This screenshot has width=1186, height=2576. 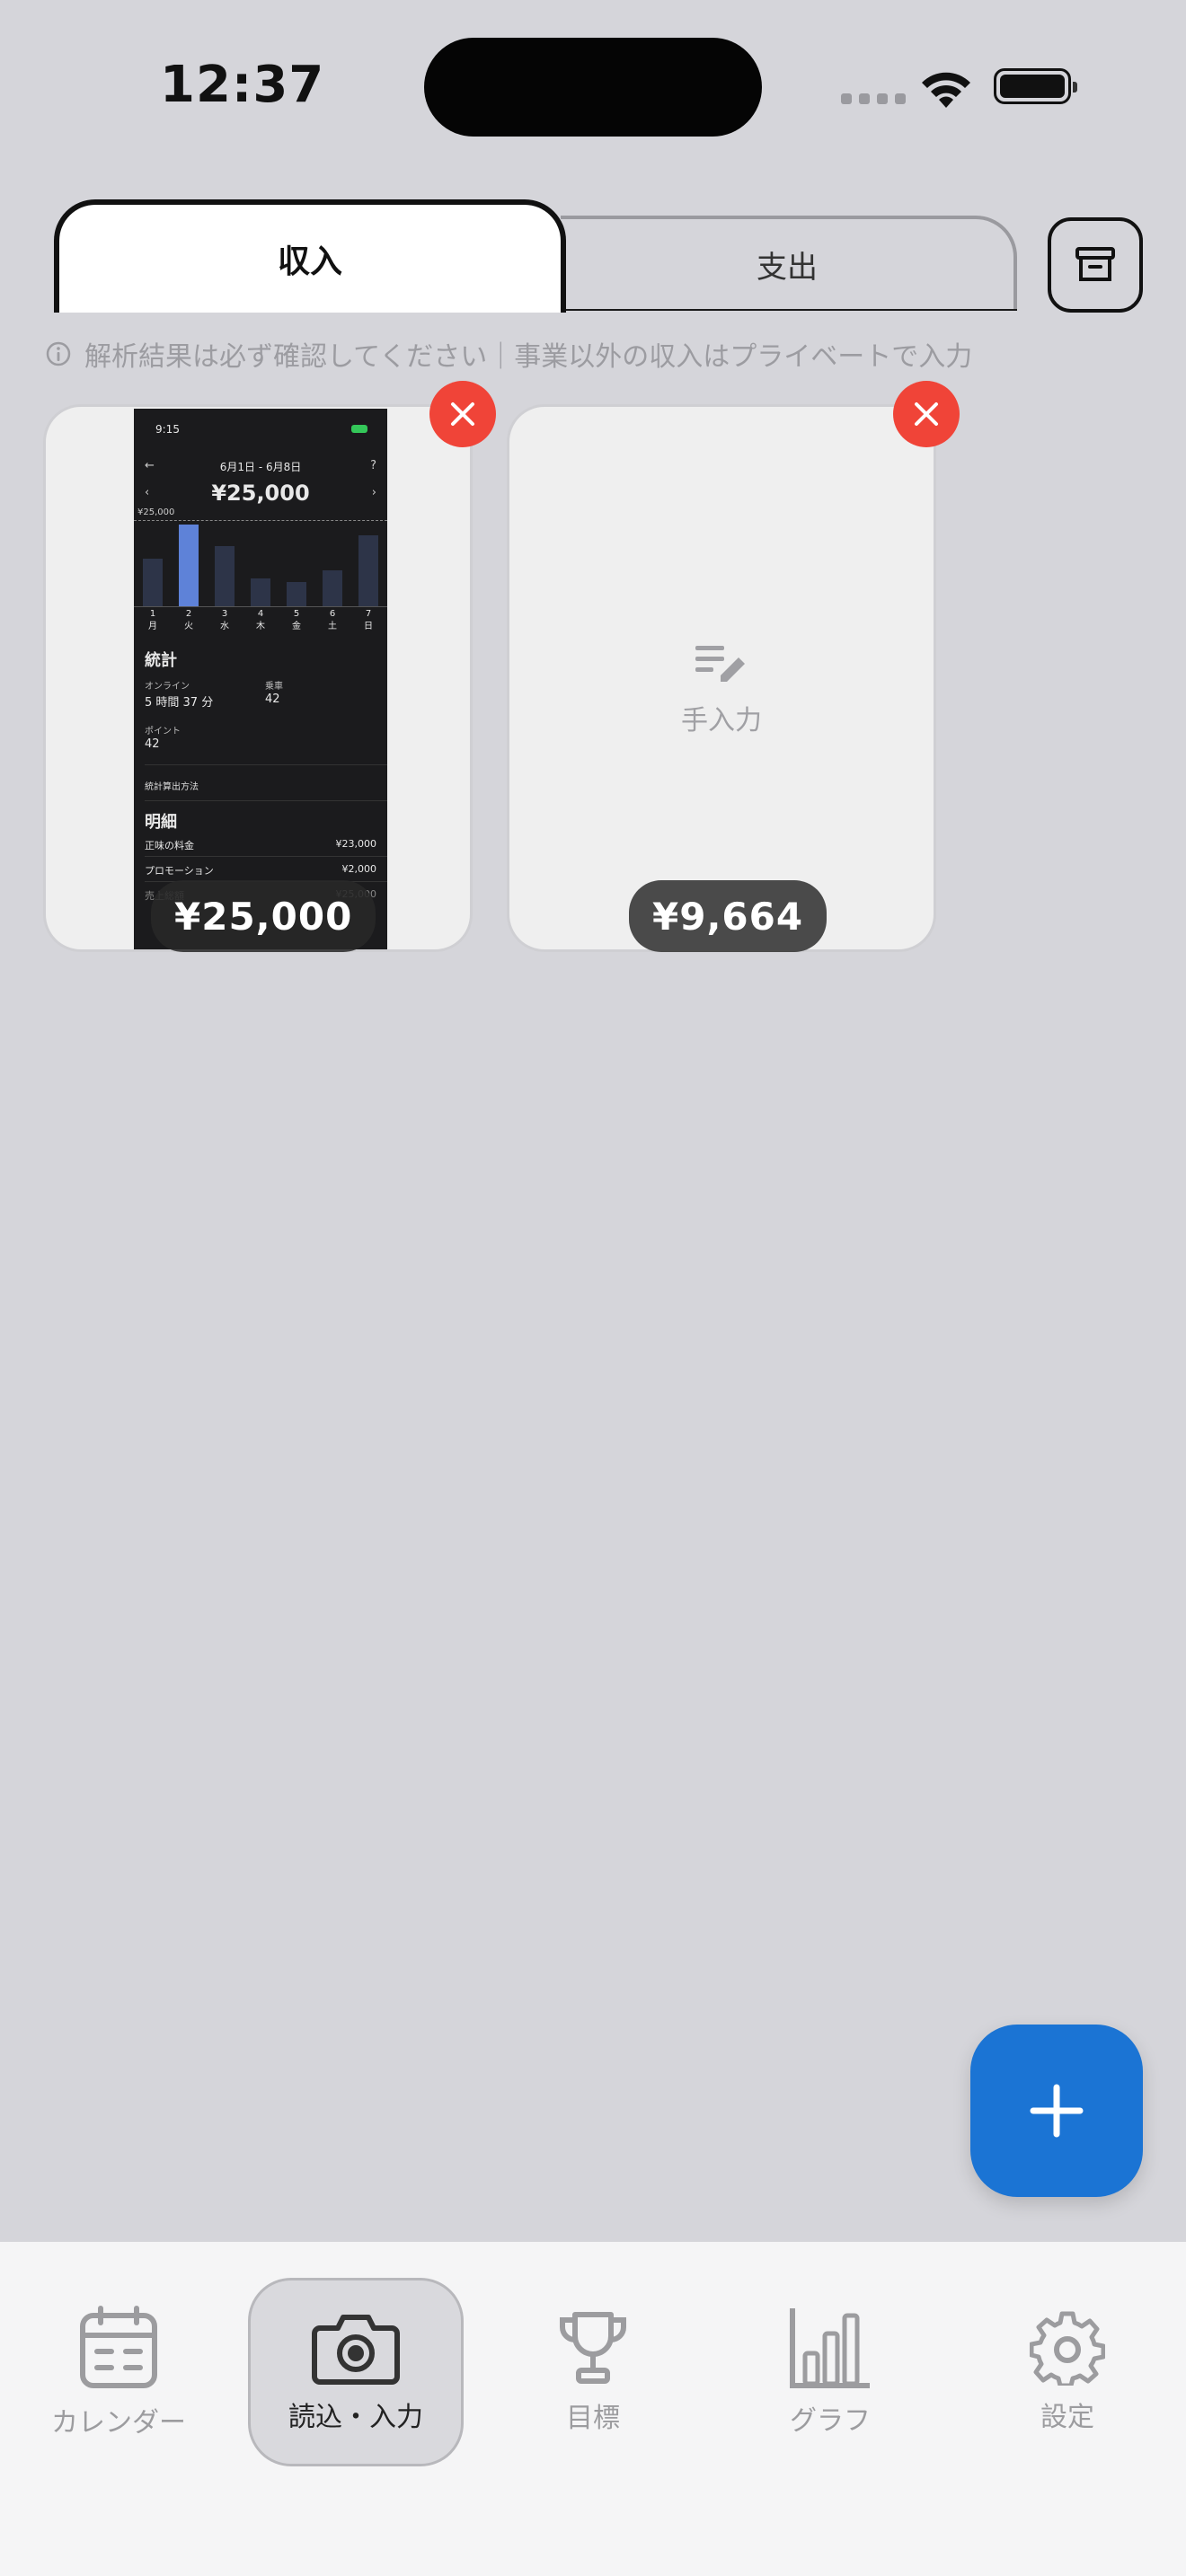 What do you see at coordinates (172, 787) in the screenshot?
I see `thumb-calc-label: 統計算出方法` at bounding box center [172, 787].